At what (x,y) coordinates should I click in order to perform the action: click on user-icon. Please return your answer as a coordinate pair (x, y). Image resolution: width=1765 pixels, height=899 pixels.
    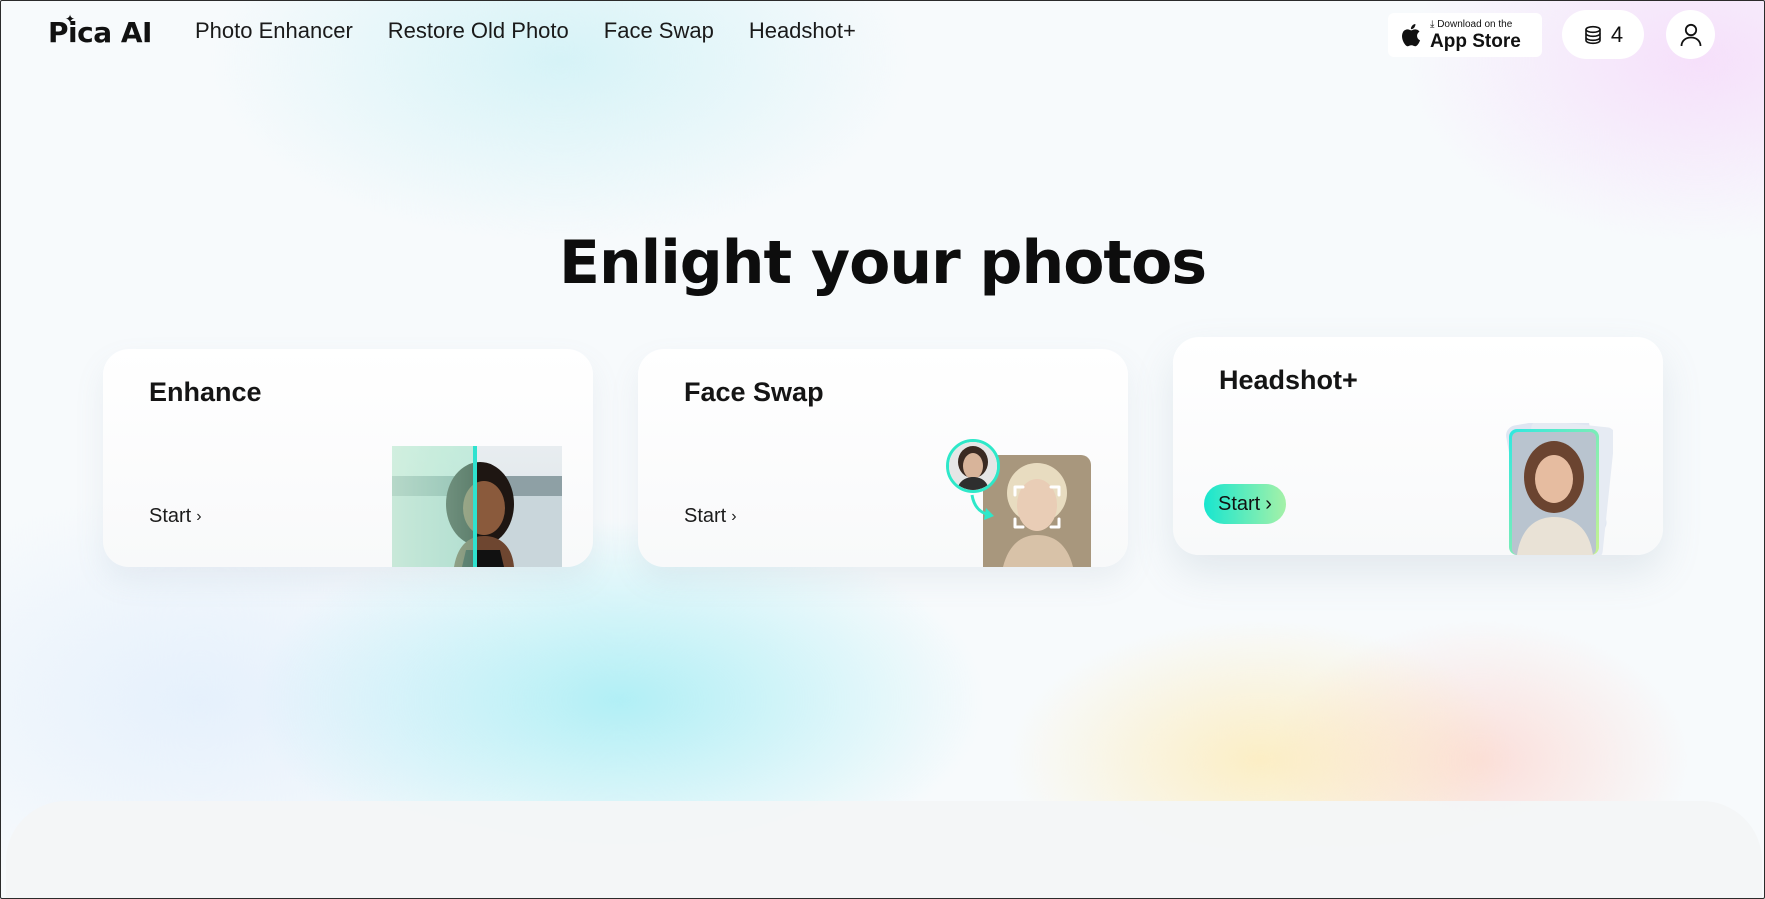
    Looking at the image, I should click on (1690, 34).